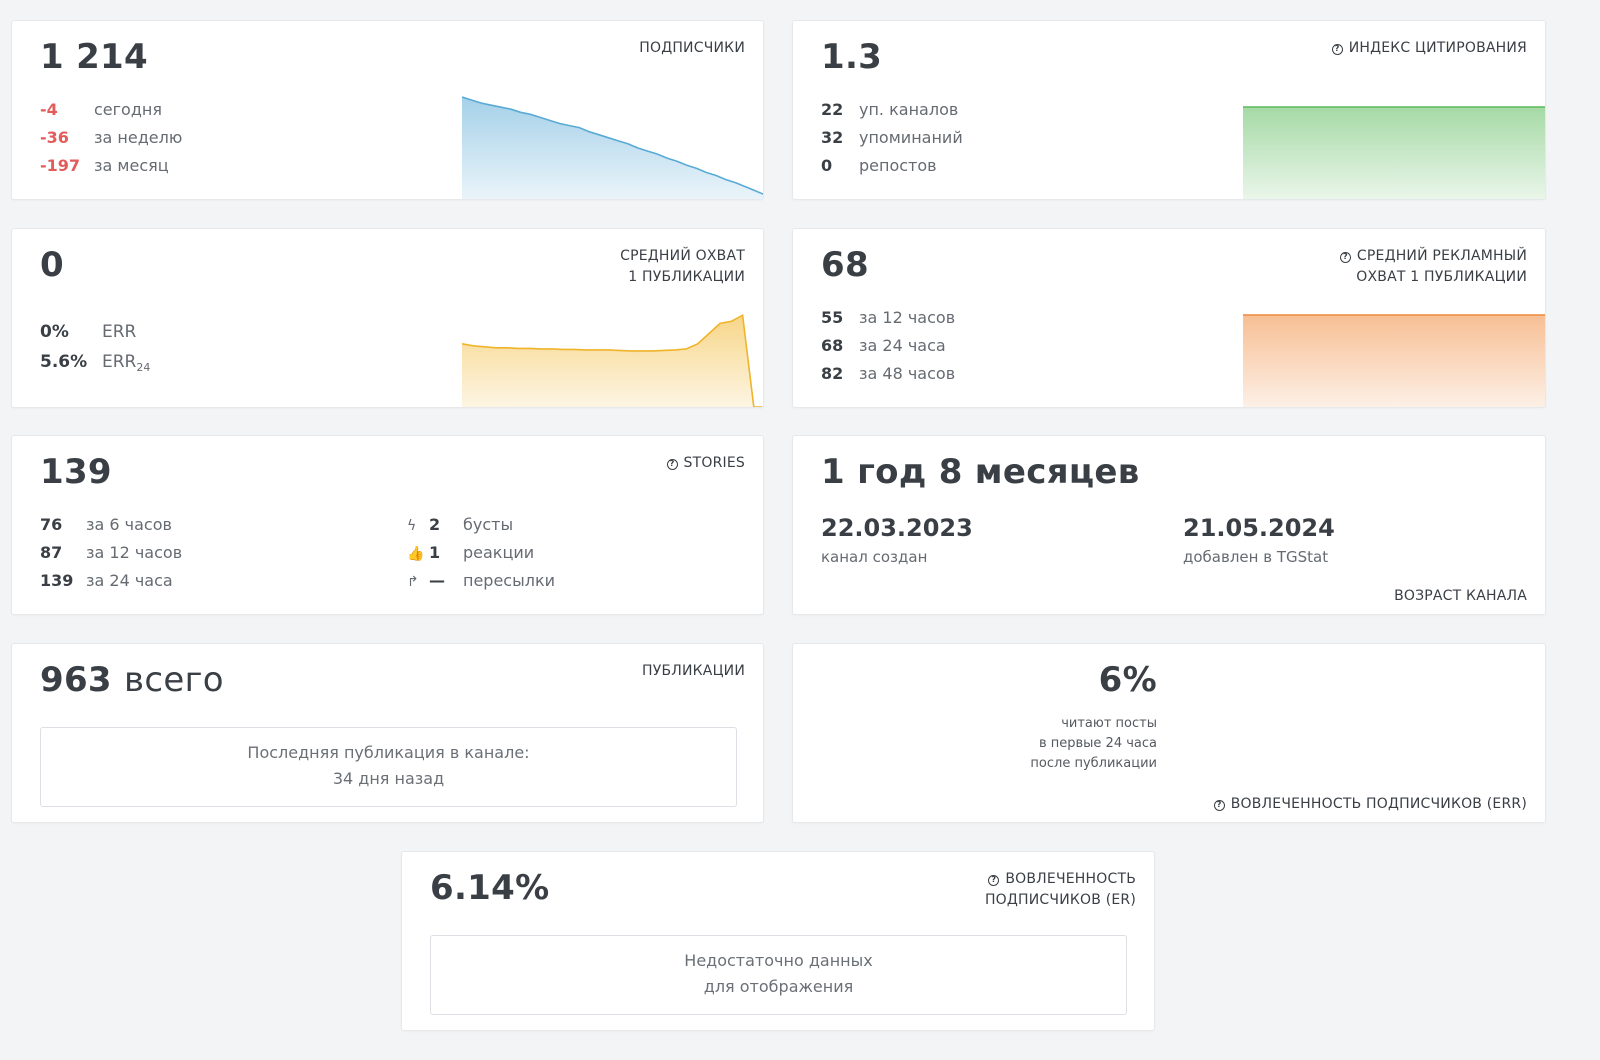 The width and height of the screenshot is (1600, 1060). I want to click on stories-value: 139, so click(76, 472).